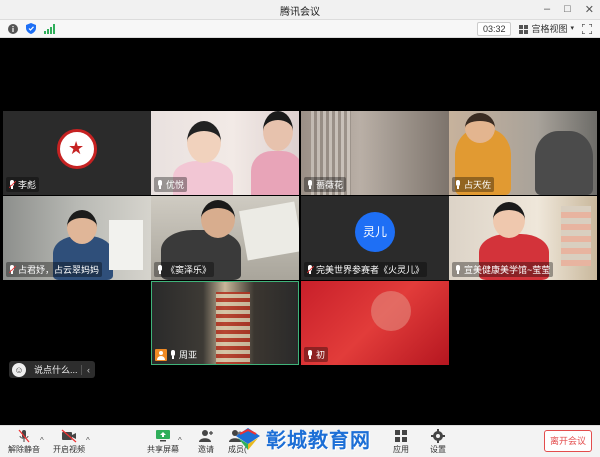 The image size is (600, 457). Describe the element at coordinates (375, 232) in the screenshot. I see `avatar: 灵儿` at that location.